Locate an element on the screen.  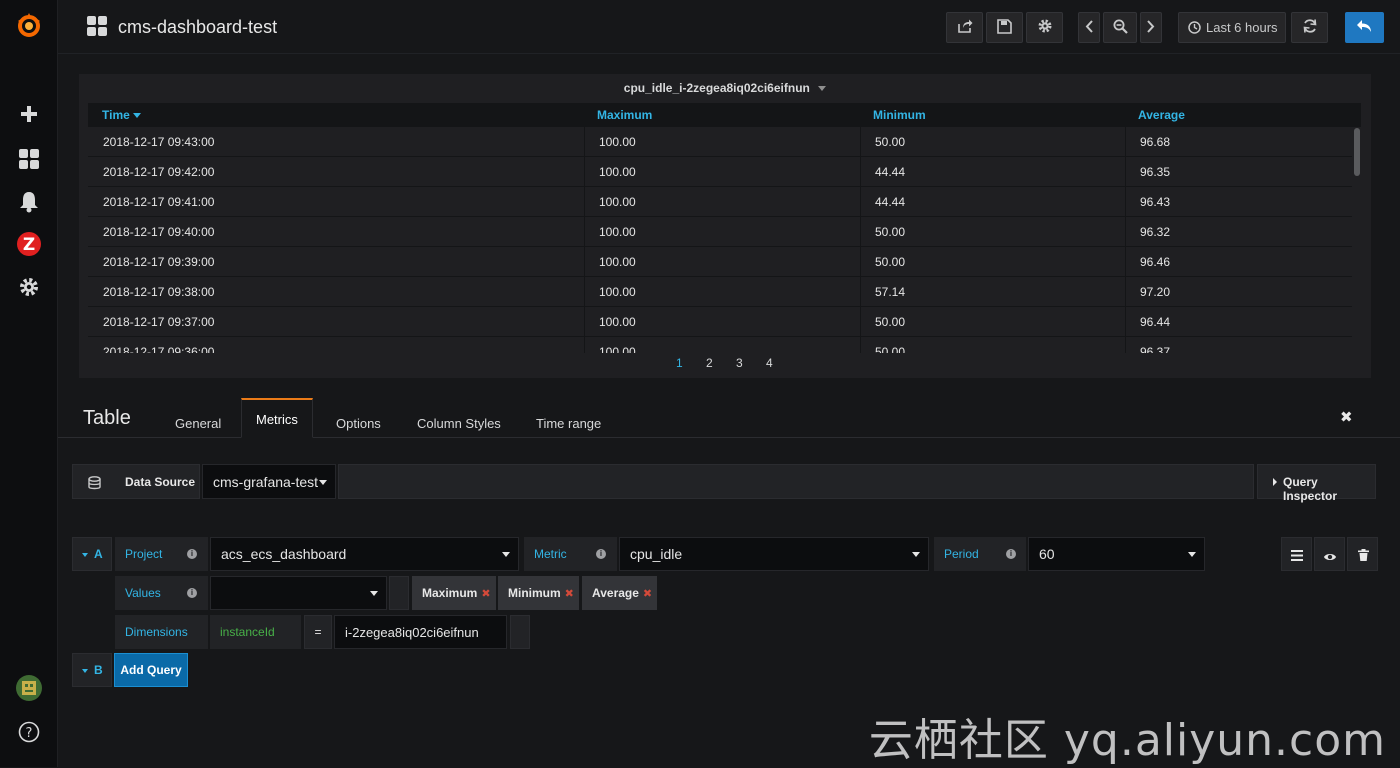
datasource-label: Data Source is located at coordinates (160, 482).